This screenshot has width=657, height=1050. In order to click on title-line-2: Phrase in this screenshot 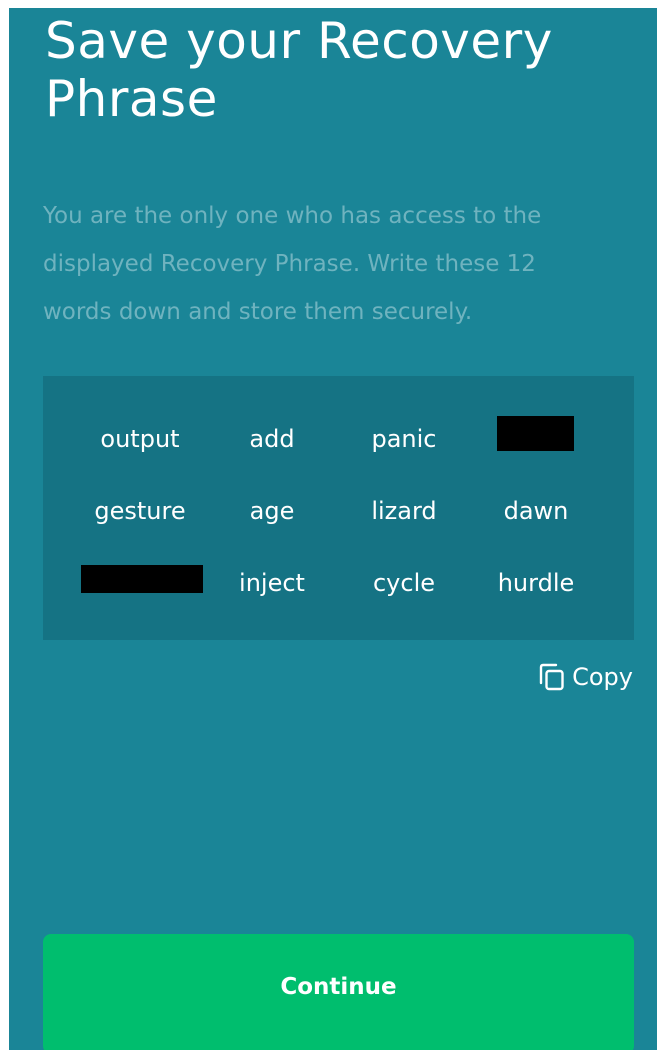, I will do `click(131, 99)`.